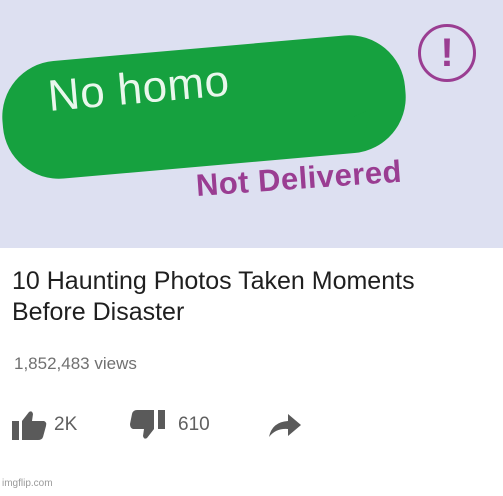 The image size is (503, 496). I want to click on view-count: 1,852,483 views, so click(75, 363).